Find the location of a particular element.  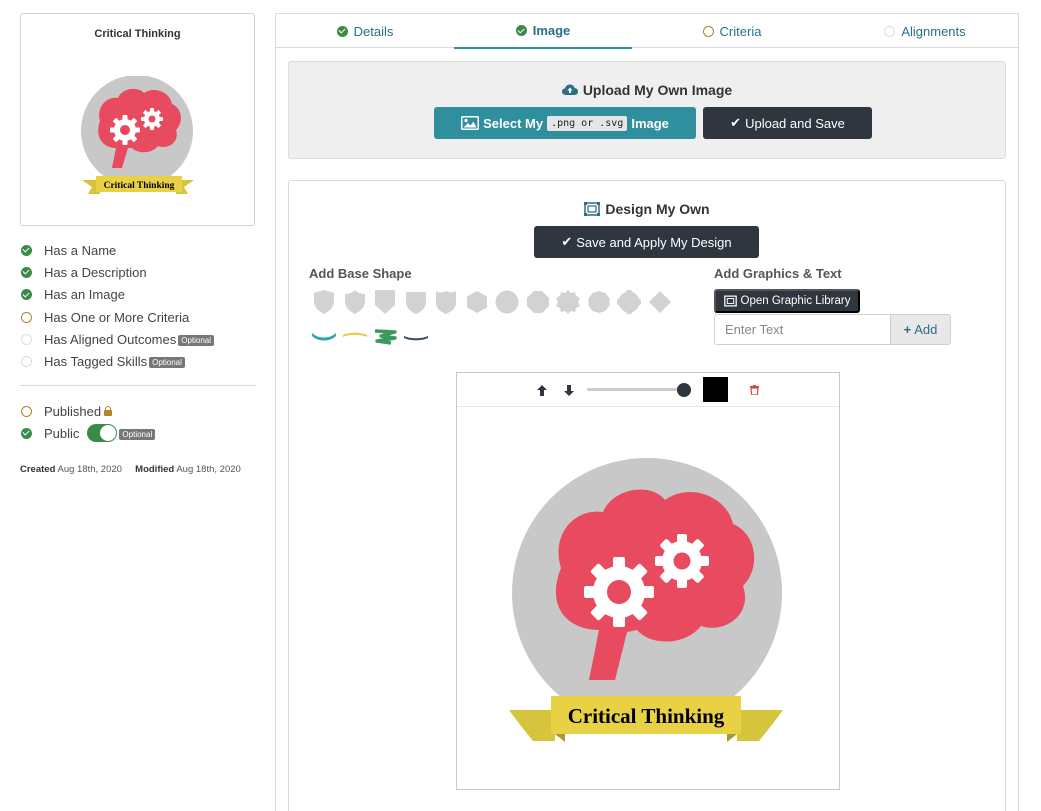

tab-details: Details is located at coordinates (365, 31).